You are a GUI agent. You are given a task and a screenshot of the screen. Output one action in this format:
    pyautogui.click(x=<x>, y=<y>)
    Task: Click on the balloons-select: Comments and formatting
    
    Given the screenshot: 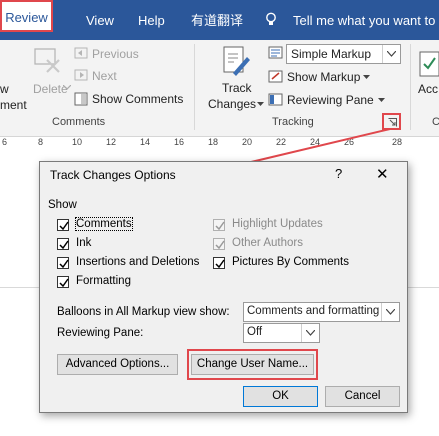 What is the action you would take?
    pyautogui.click(x=321, y=312)
    